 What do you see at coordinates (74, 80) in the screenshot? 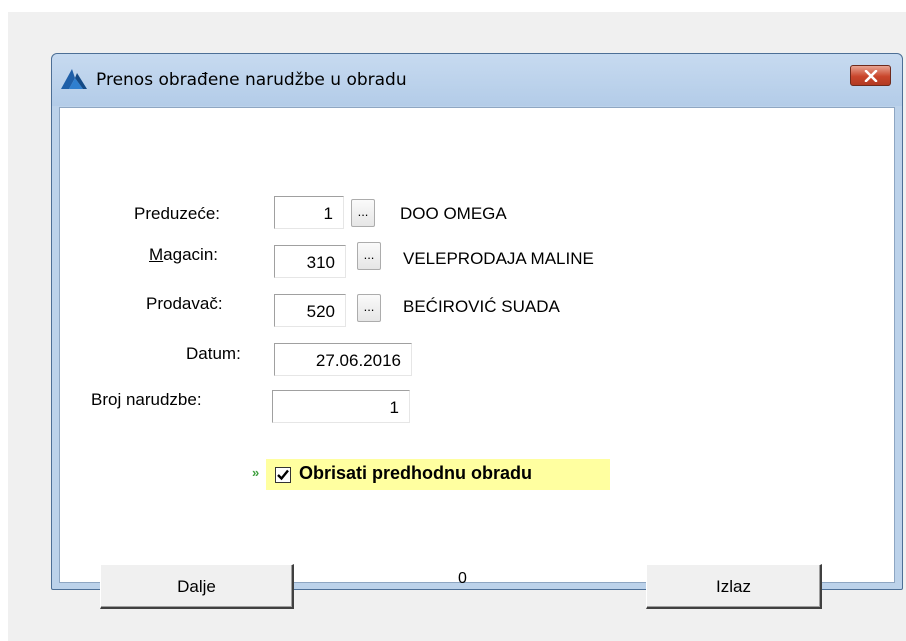
I see `app-logo-icon` at bounding box center [74, 80].